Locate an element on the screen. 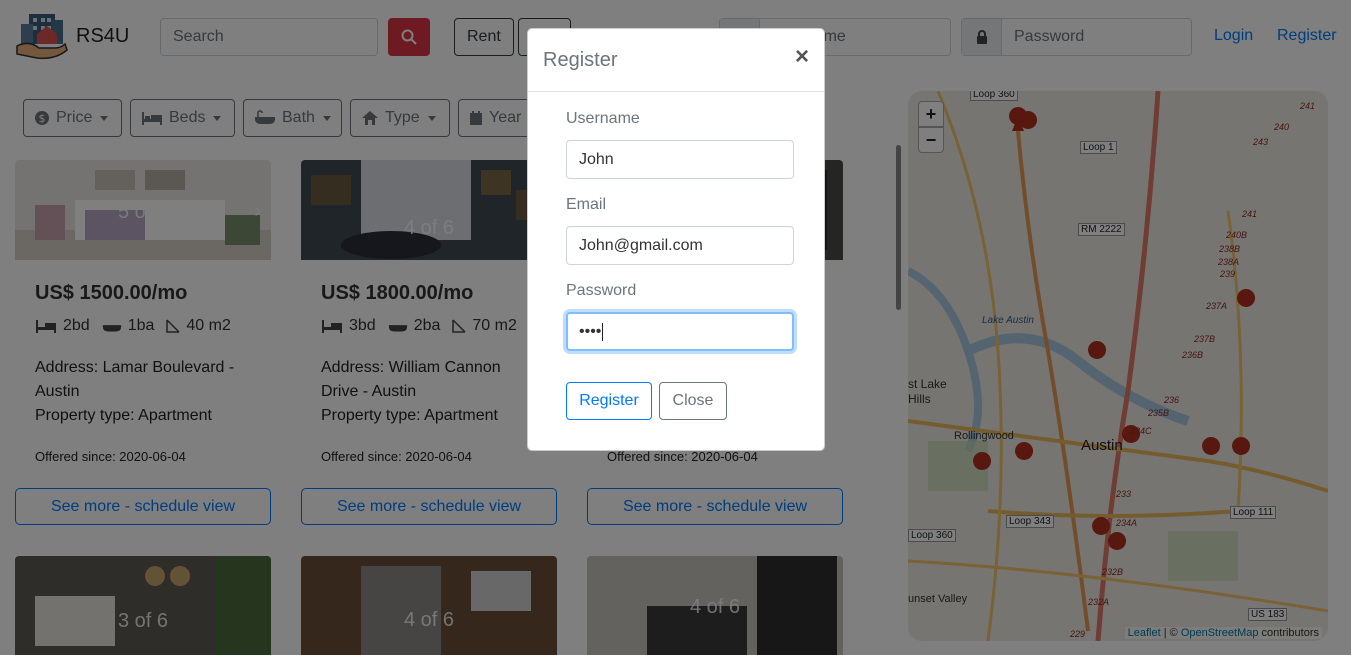  password-input: •••• is located at coordinates (680, 331).